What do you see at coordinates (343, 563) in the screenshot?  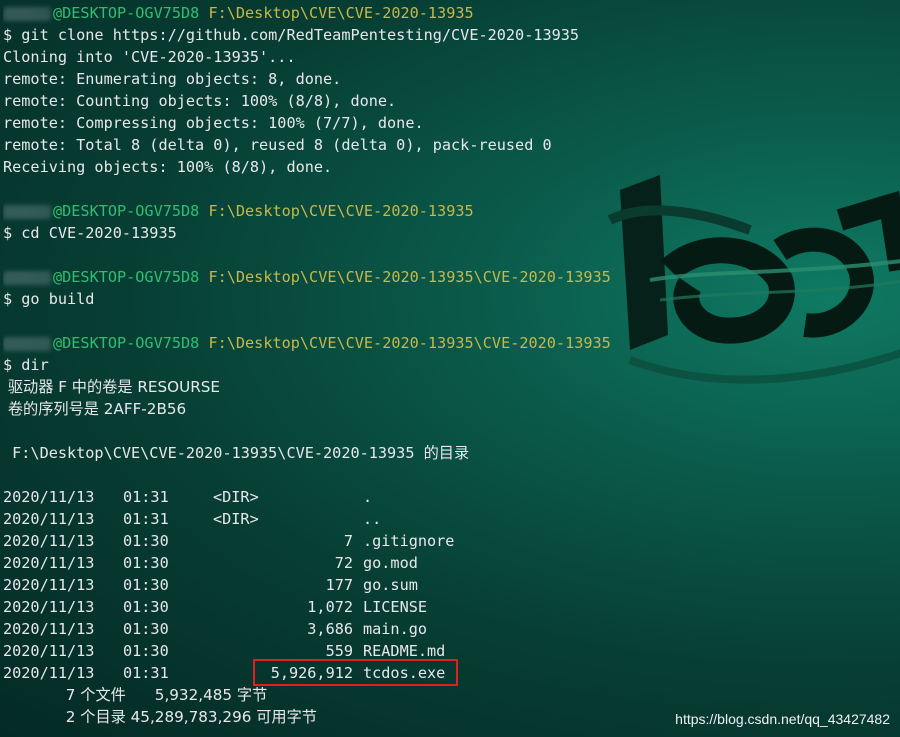 I see `row-size: 72` at bounding box center [343, 563].